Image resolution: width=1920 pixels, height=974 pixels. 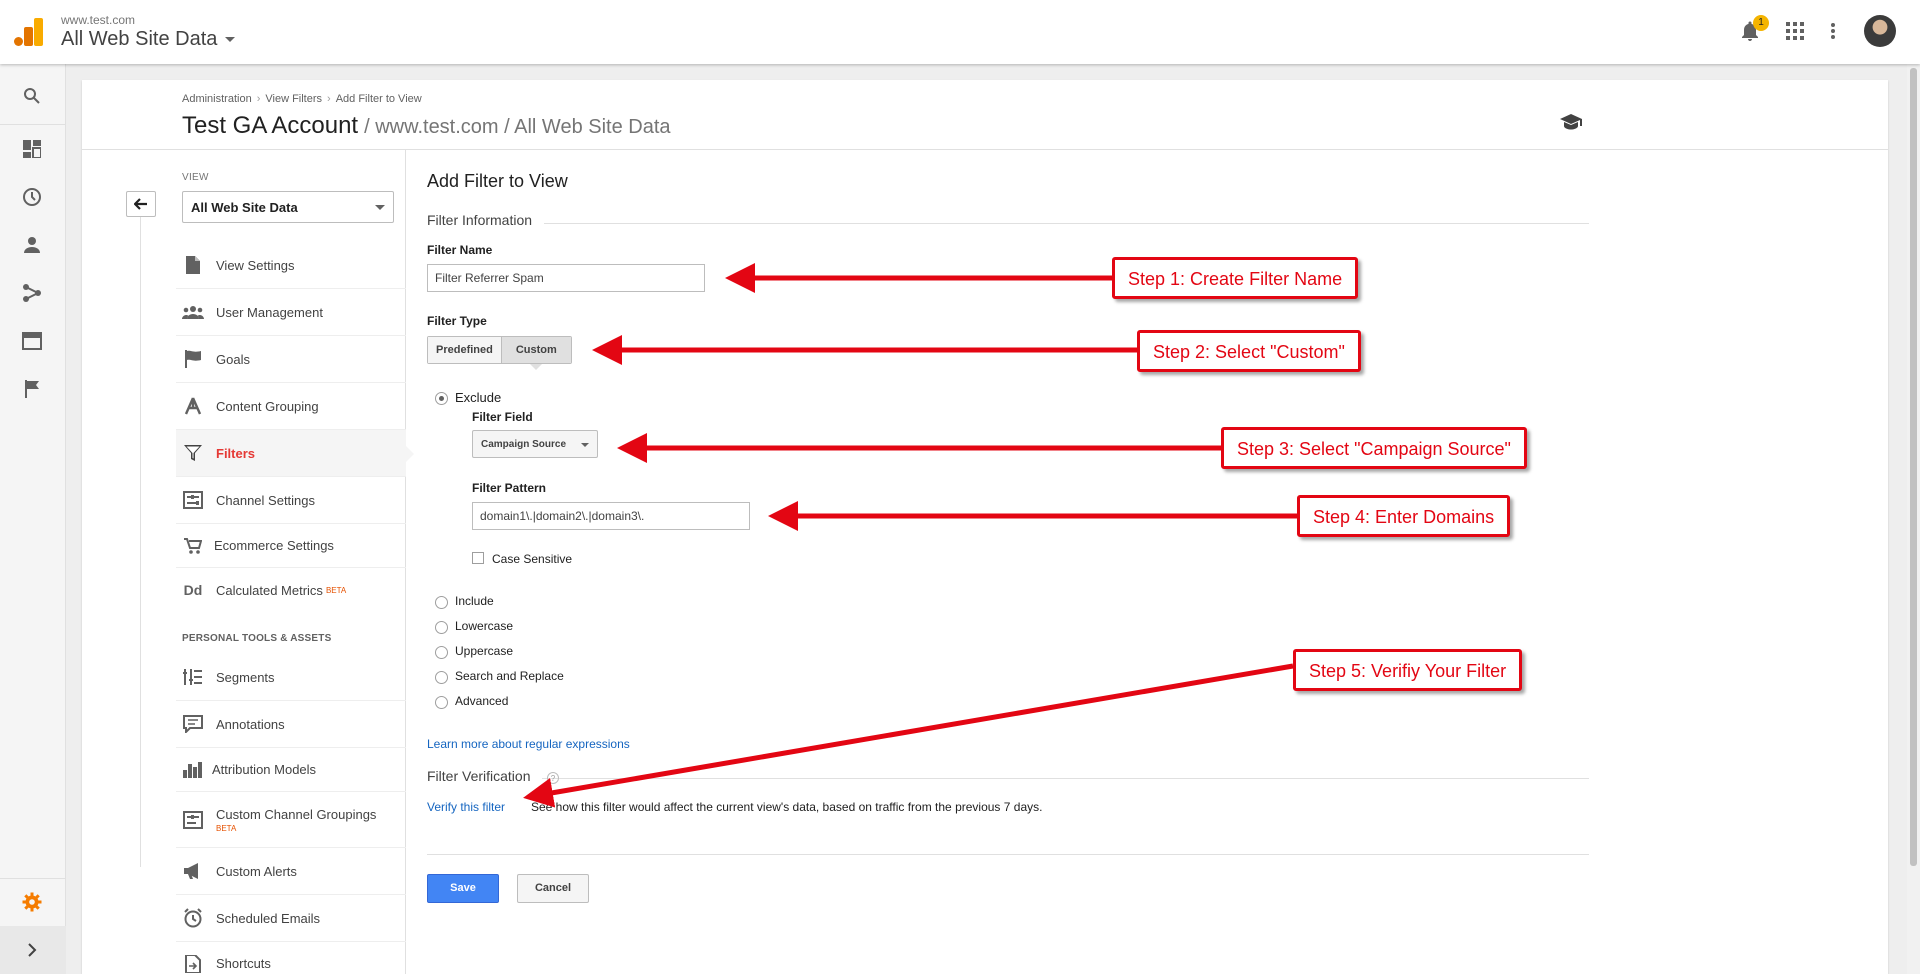 I want to click on sidebar-item-label: Content Grouping, so click(x=267, y=406).